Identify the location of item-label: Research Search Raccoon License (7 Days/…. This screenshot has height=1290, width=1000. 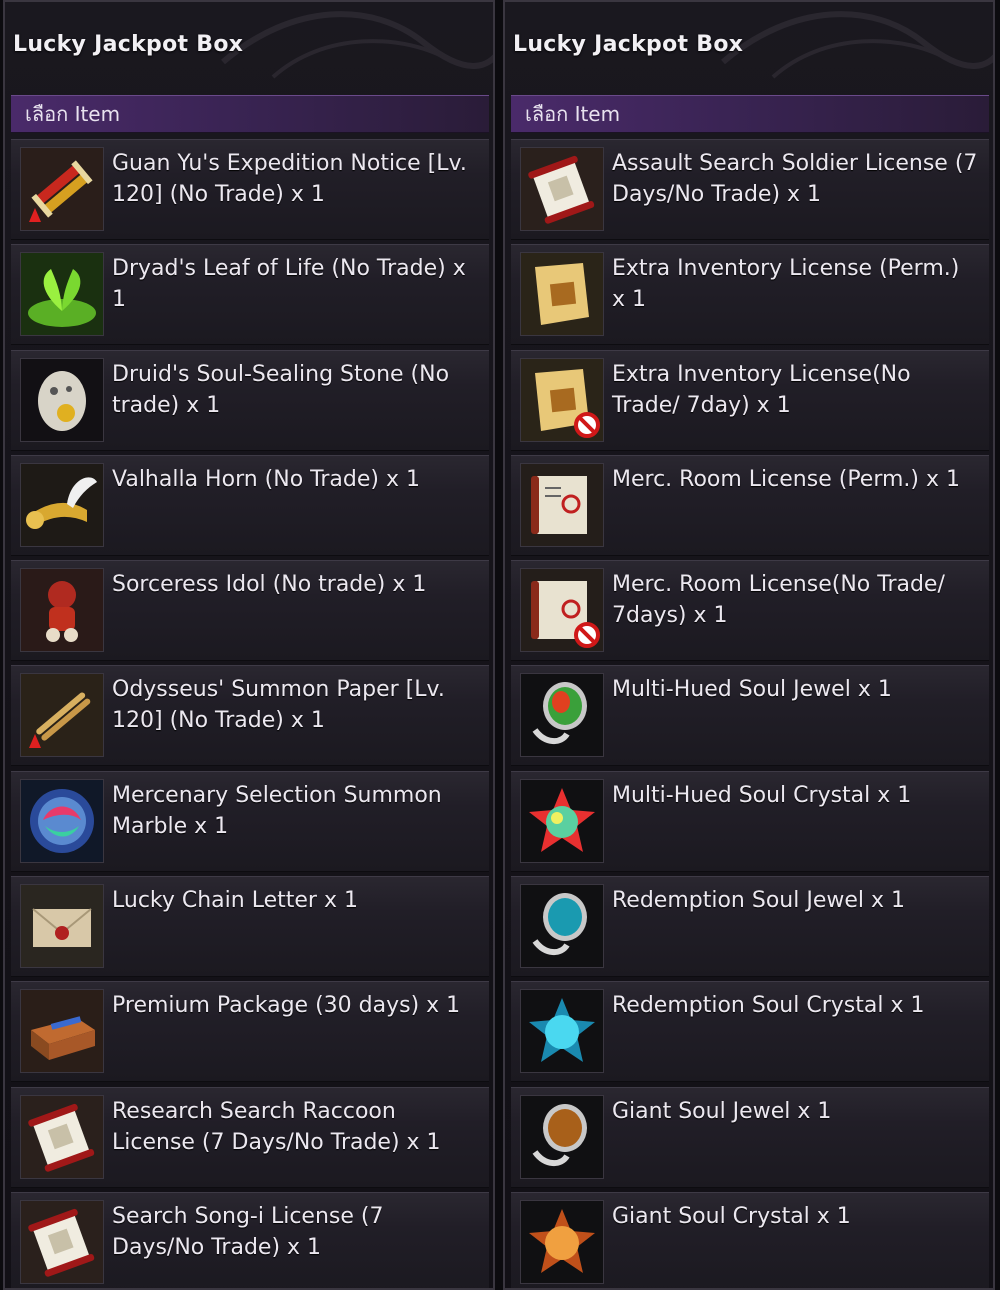
(276, 1126).